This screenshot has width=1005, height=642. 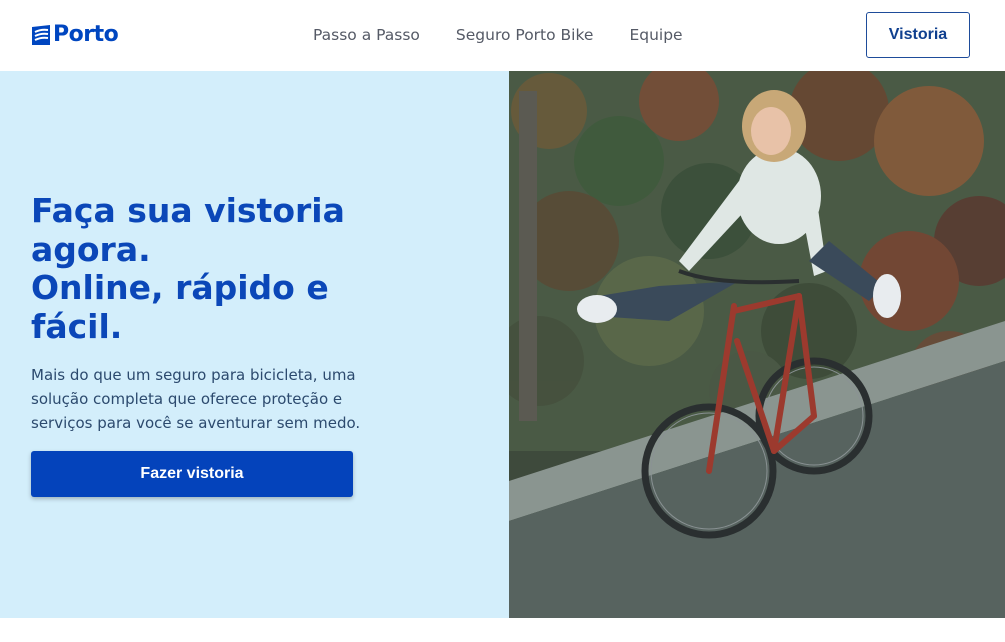 I want to click on fazer-vistoria-button: Fazer vistoria, so click(x=192, y=474).